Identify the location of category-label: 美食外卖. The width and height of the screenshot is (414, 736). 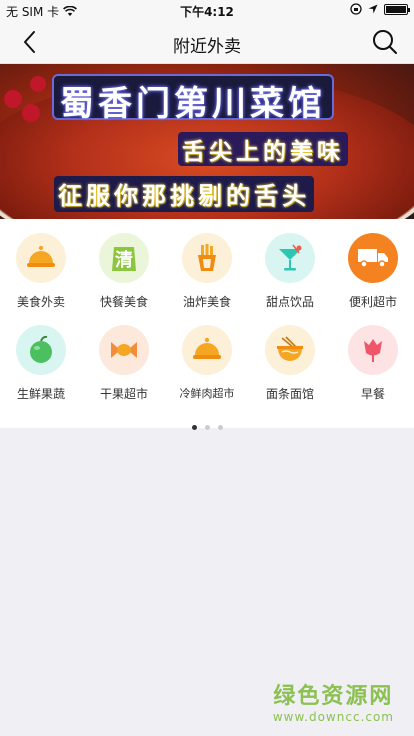
(40, 302).